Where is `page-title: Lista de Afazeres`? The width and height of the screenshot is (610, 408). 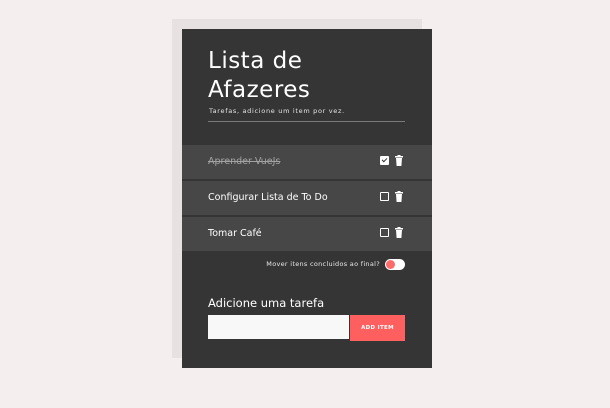
page-title: Lista de Afazeres is located at coordinates (259, 75).